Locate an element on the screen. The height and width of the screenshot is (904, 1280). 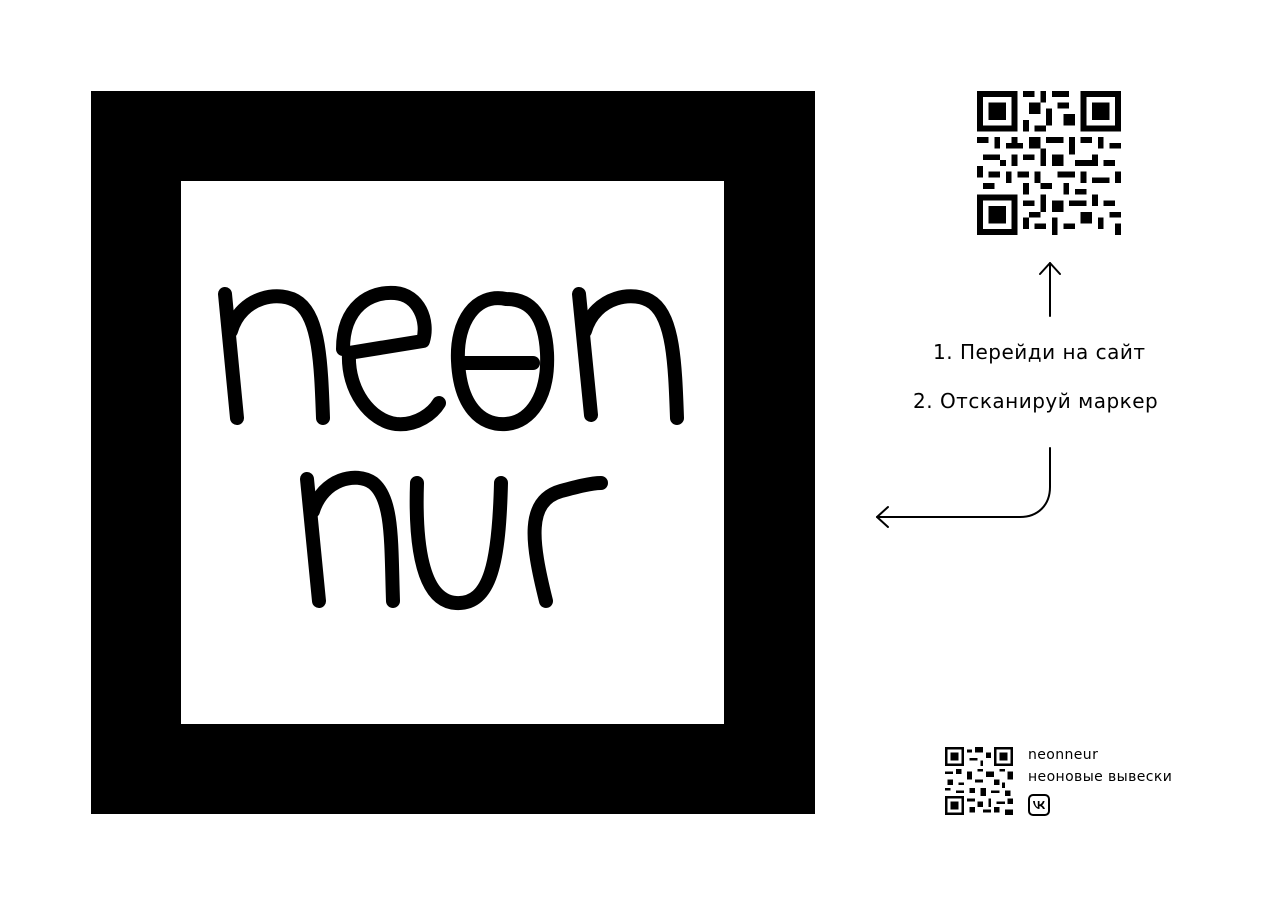
arrow-up-icon is located at coordinates (1050, 289).